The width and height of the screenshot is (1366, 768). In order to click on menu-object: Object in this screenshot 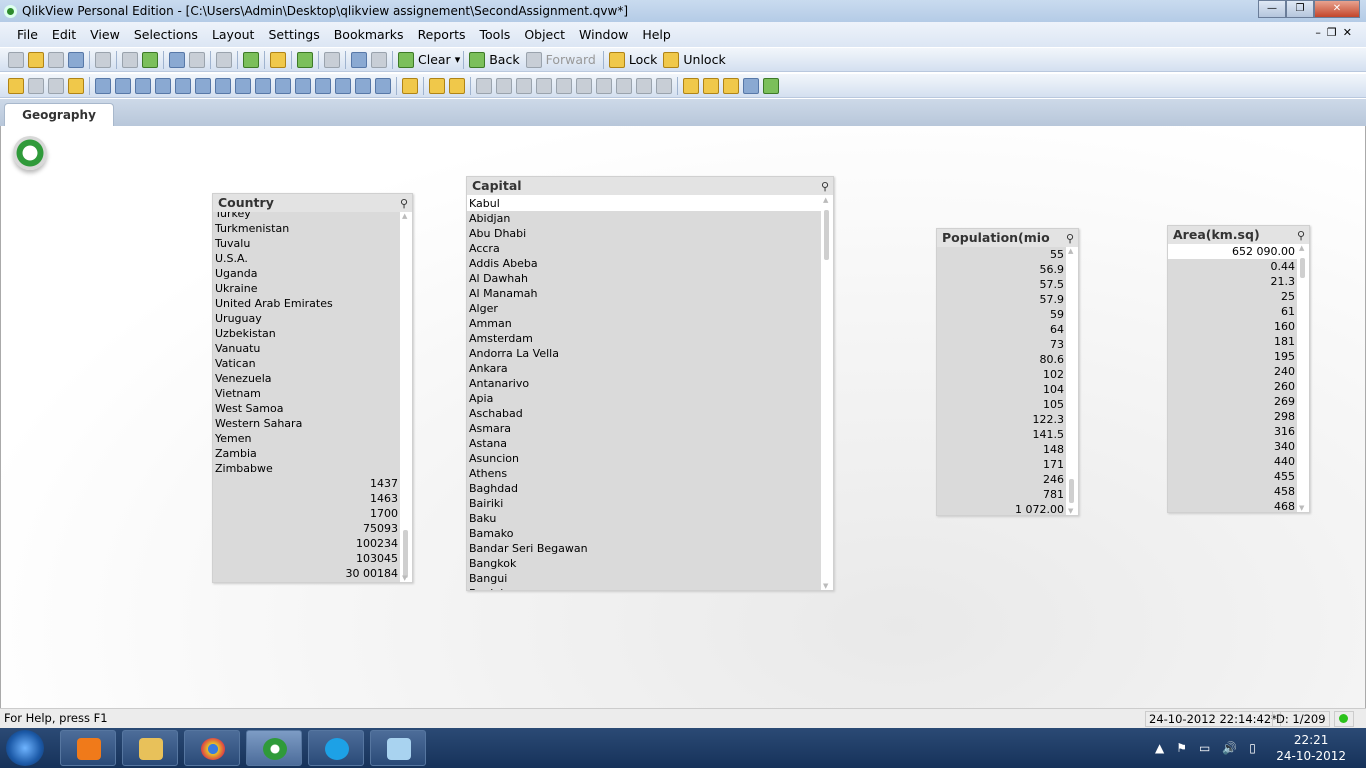, I will do `click(544, 34)`.